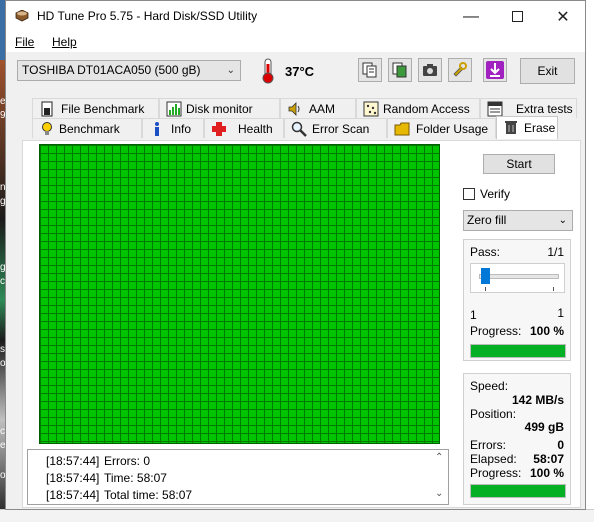  I want to click on start-button: Start, so click(519, 164).